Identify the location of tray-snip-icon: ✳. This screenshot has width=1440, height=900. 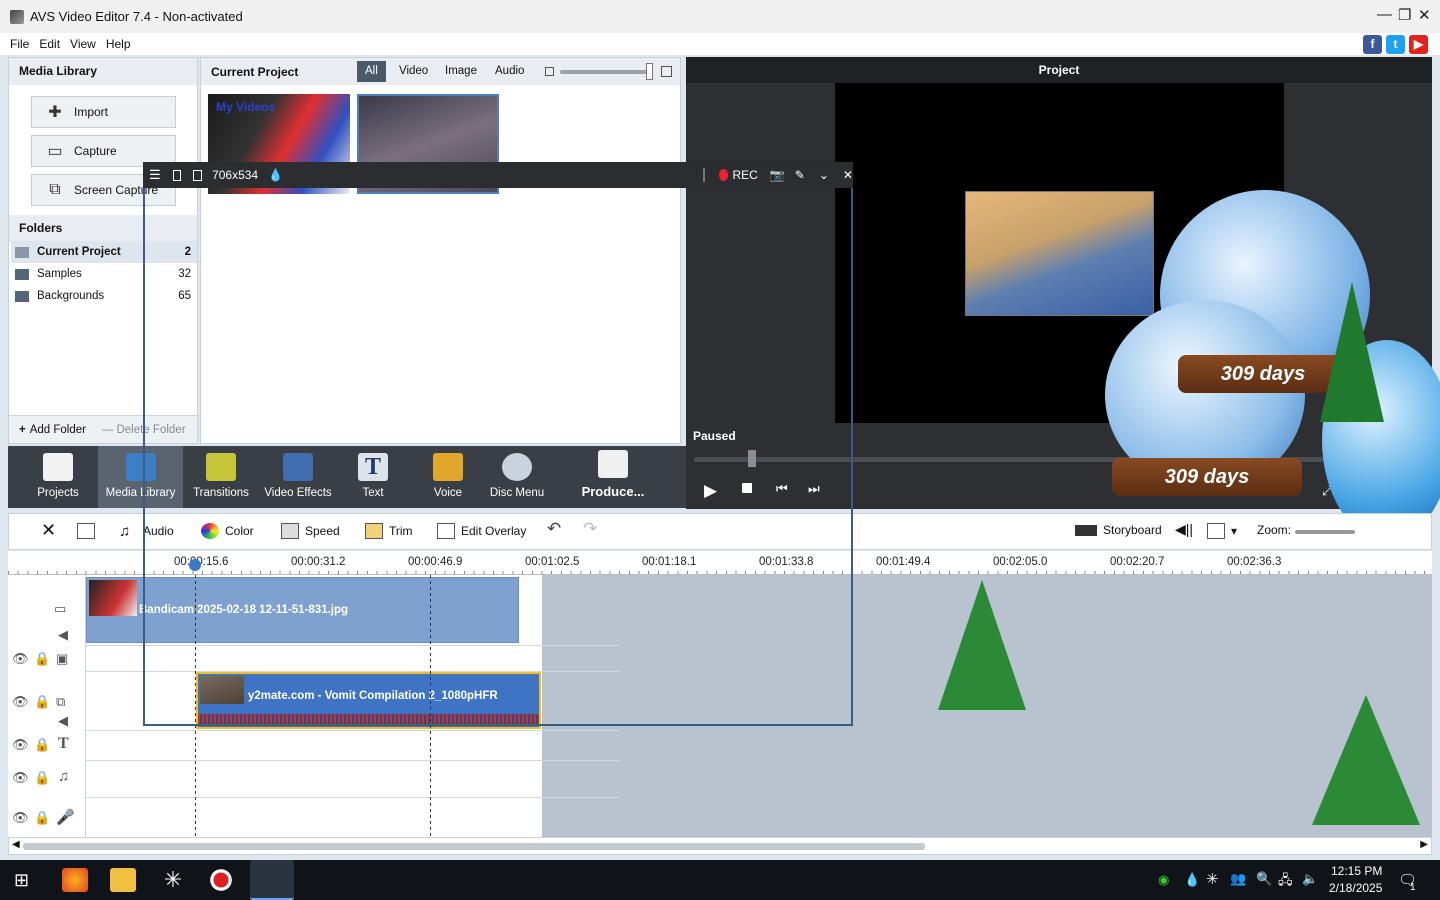
(1212, 879).